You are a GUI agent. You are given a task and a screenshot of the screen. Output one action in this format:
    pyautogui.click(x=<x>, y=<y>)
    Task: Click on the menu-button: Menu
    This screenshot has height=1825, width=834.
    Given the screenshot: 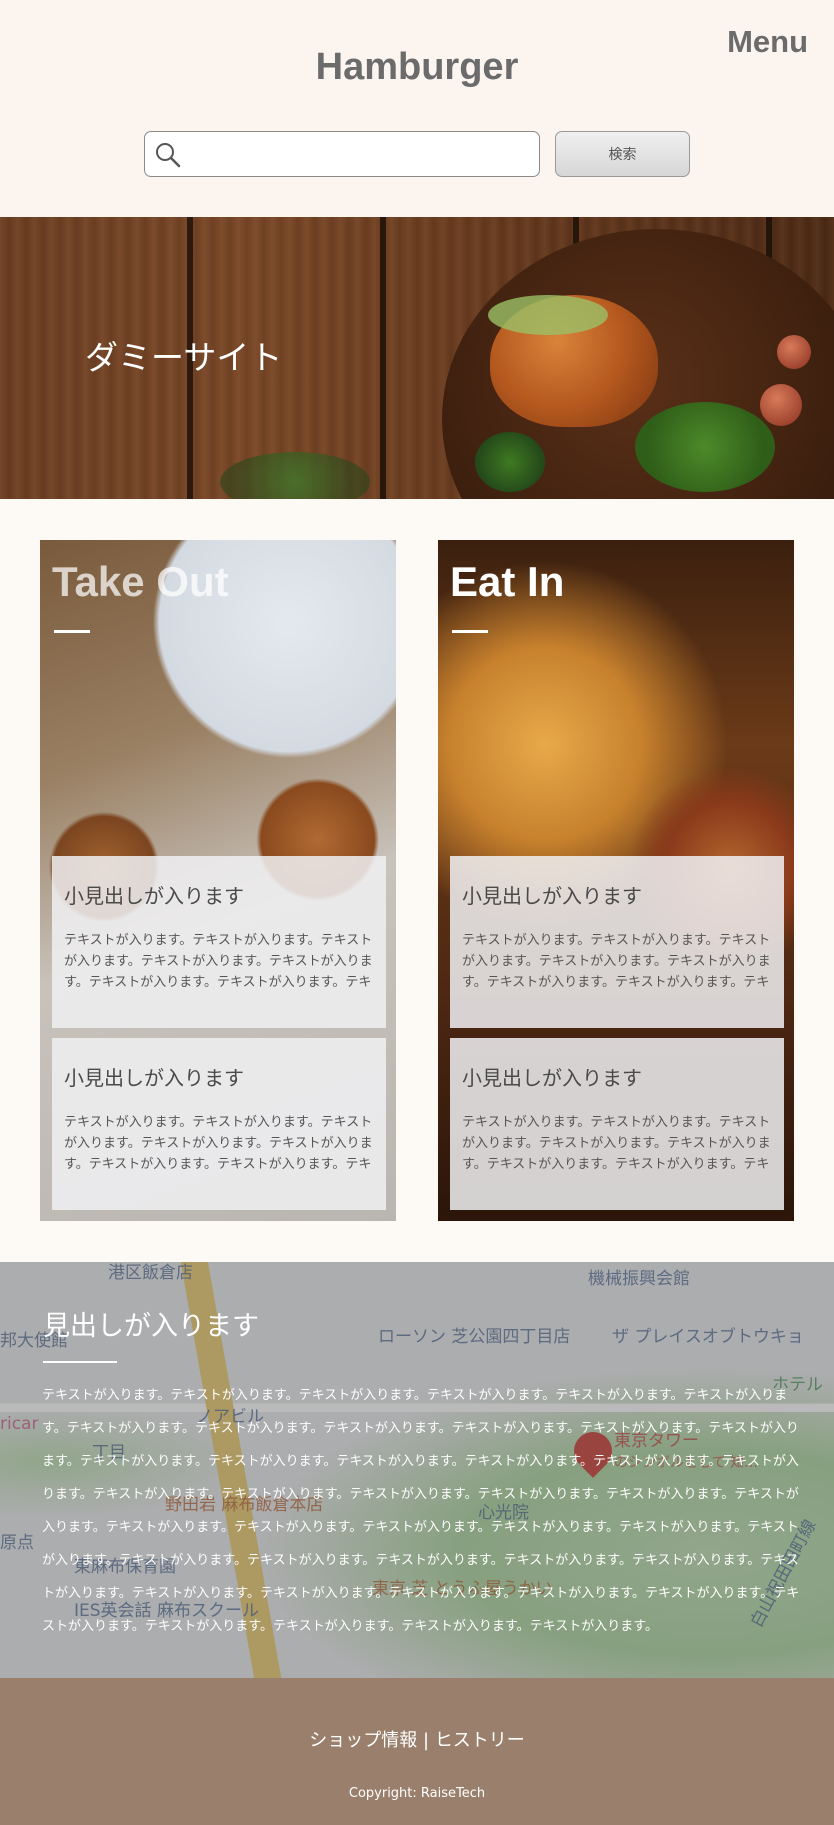 What is the action you would take?
    pyautogui.click(x=767, y=42)
    